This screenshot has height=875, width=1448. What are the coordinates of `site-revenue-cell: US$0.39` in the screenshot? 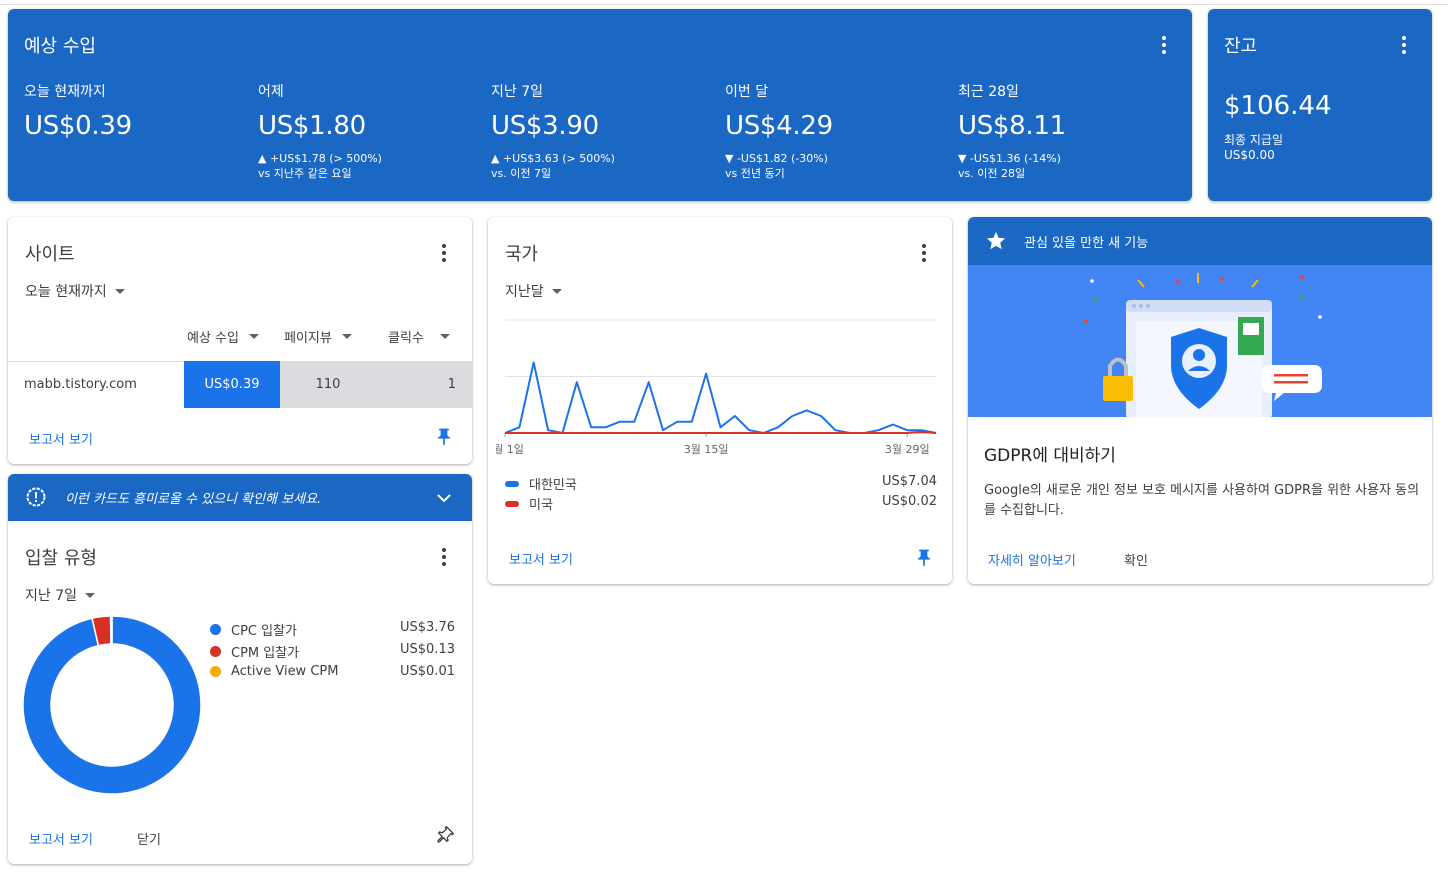 It's located at (232, 384).